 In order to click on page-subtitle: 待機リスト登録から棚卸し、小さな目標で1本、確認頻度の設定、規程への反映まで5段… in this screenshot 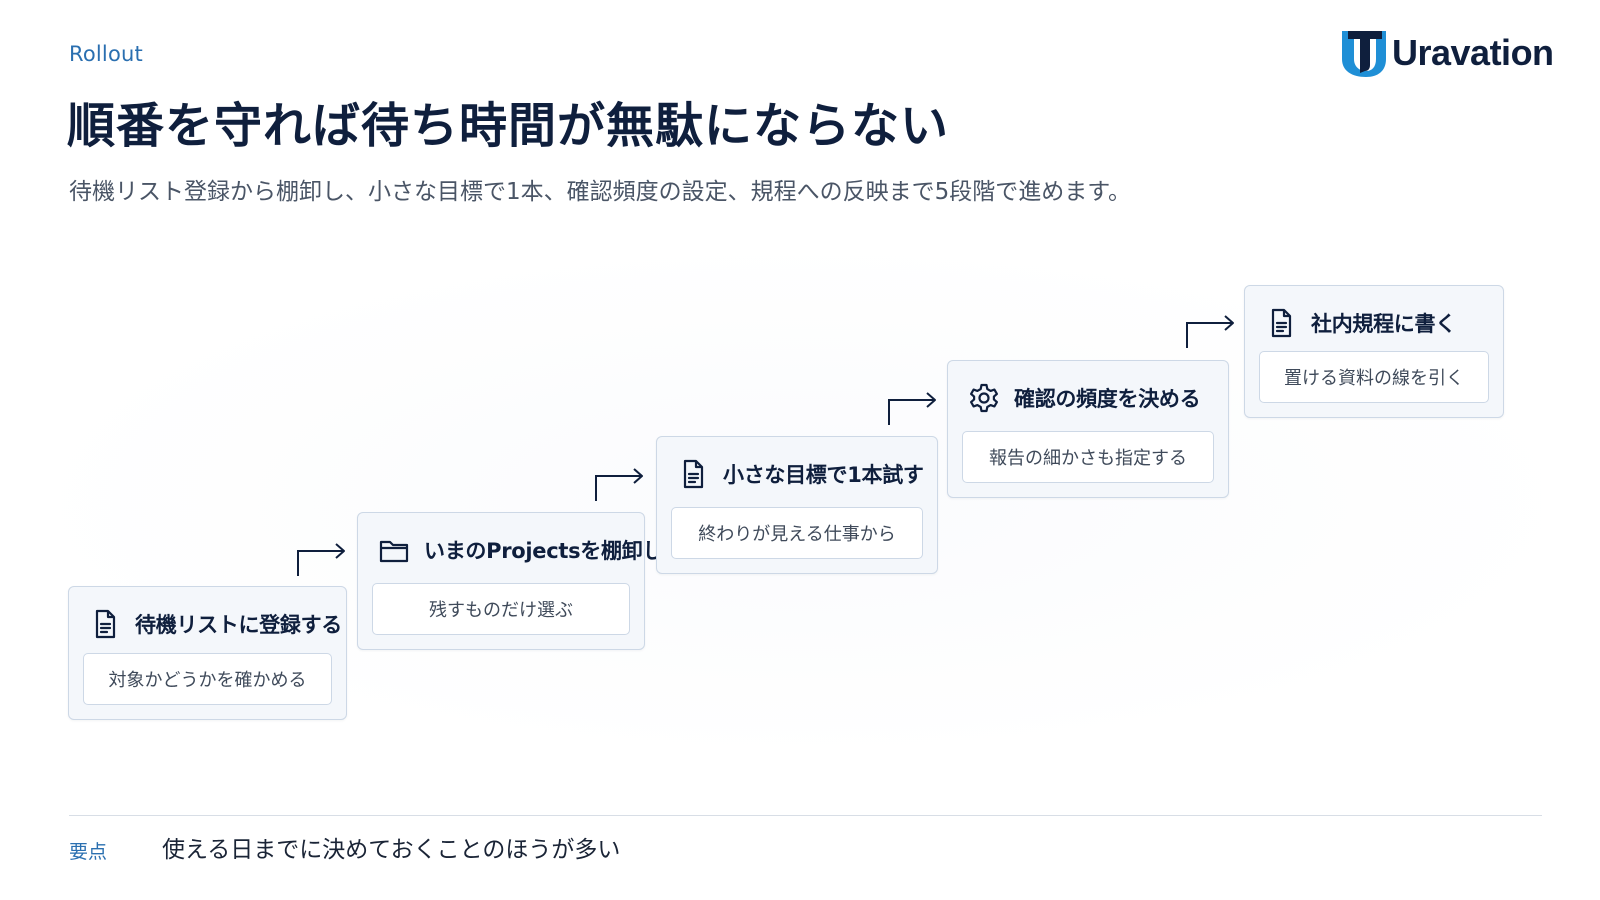, I will do `click(600, 192)`.